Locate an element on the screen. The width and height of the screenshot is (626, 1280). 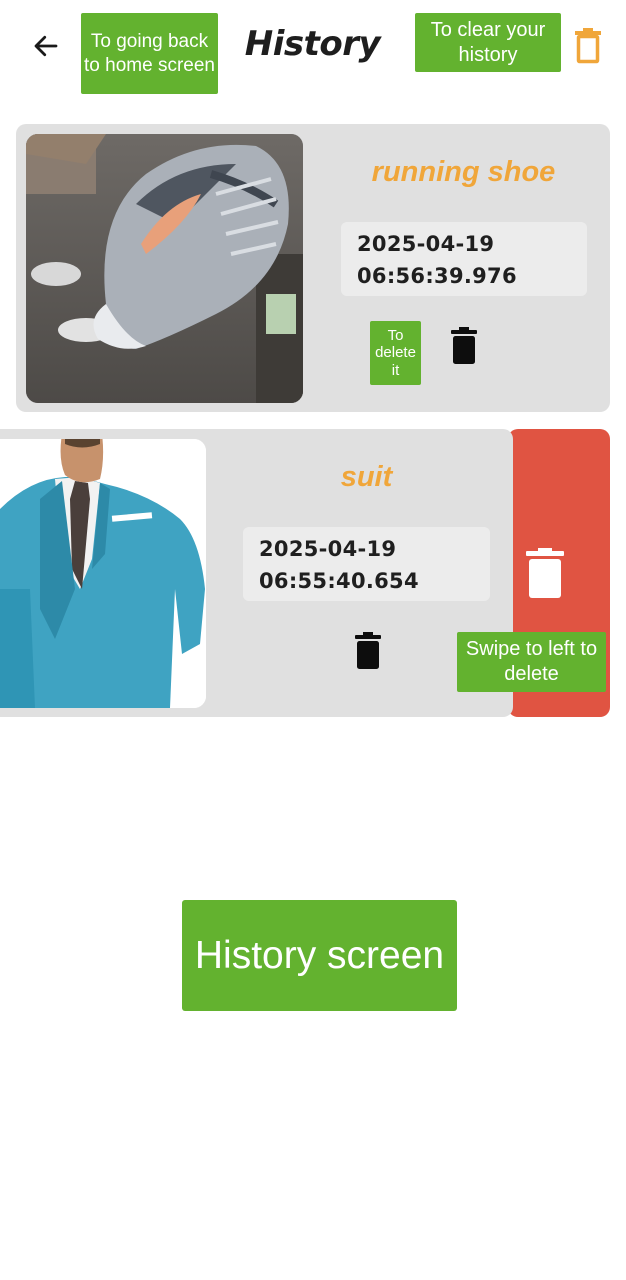
arrow-left-icon is located at coordinates (46, 46).